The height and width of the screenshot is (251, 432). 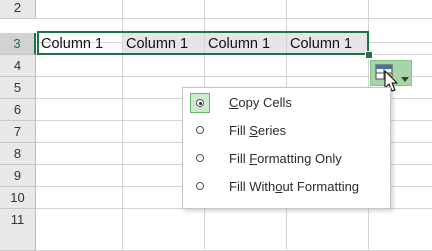 What do you see at coordinates (18, 9) in the screenshot?
I see `row-header: 2` at bounding box center [18, 9].